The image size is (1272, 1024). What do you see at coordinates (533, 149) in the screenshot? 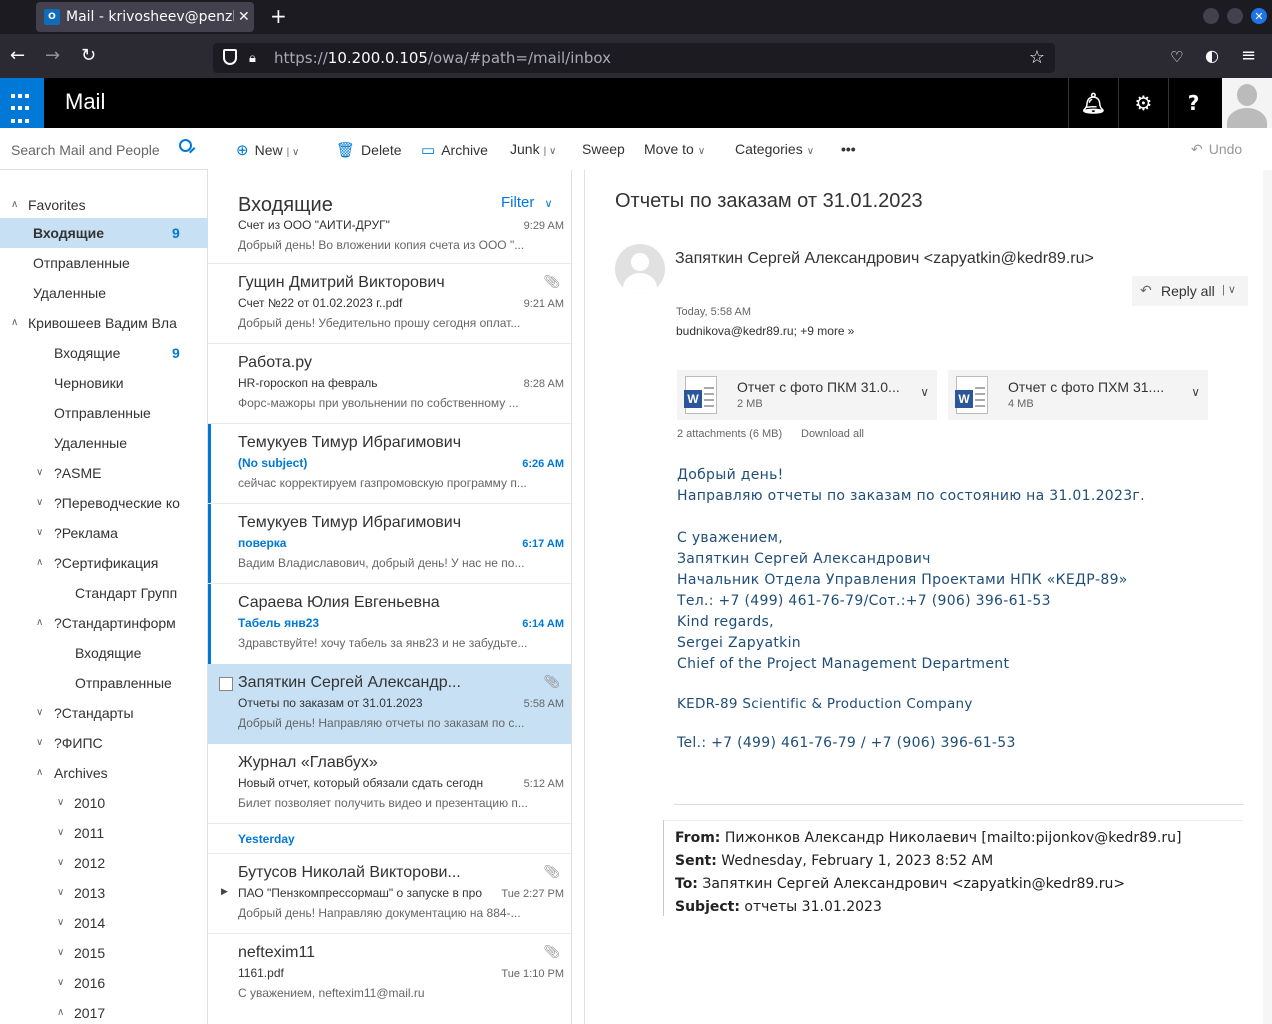
I see `junk-button: Junk | ∨` at bounding box center [533, 149].